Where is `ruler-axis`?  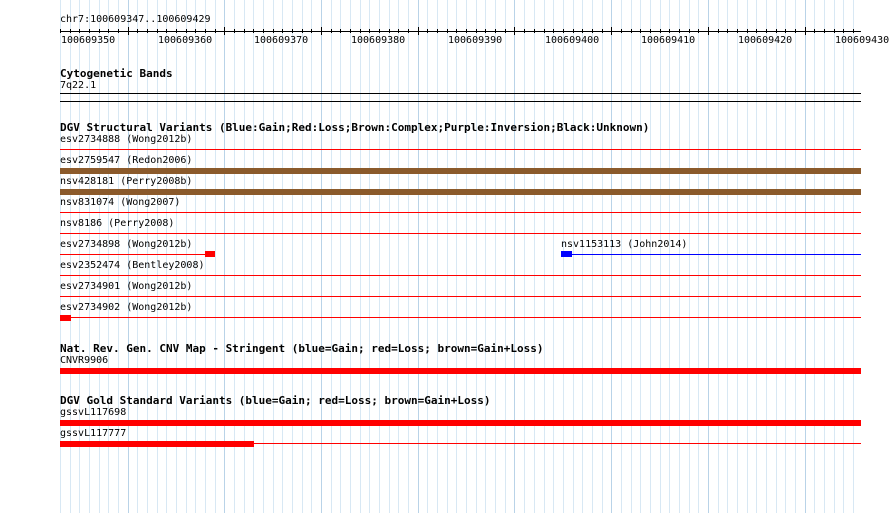 ruler-axis is located at coordinates (460, 31).